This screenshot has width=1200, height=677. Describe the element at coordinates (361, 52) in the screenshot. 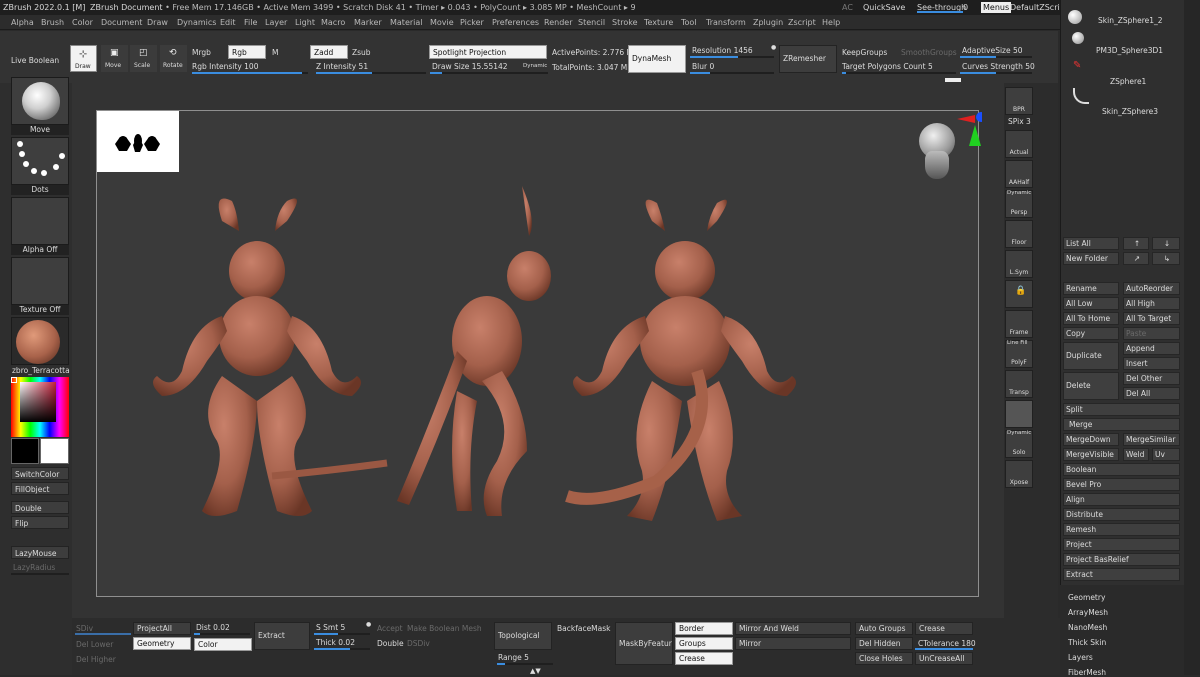

I see `zsub-button: Zsub` at that location.